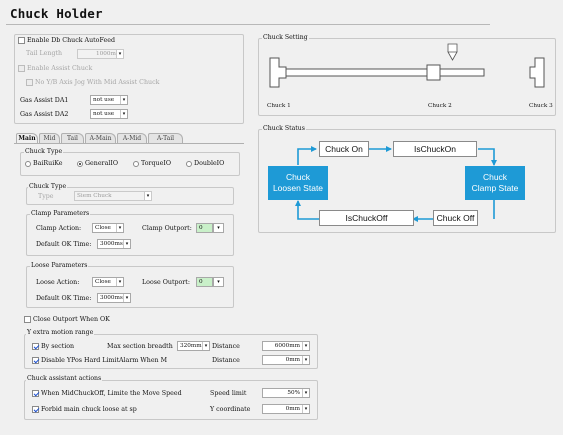 This screenshot has height=435, width=563. I want to click on distance-value-1: 6000mm, so click(287, 346).